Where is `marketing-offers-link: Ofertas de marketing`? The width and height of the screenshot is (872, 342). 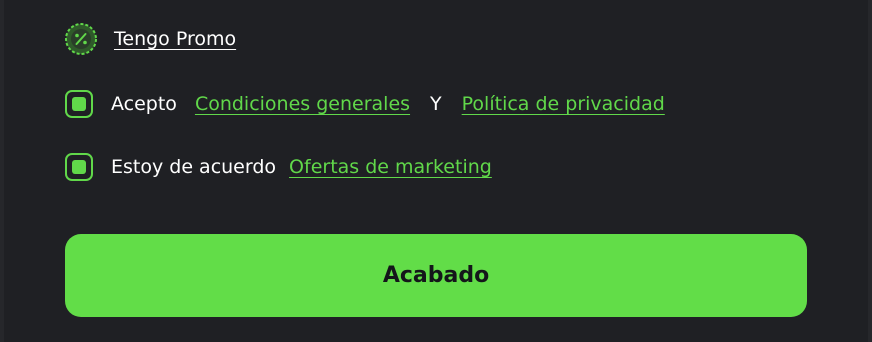 marketing-offers-link: Ofertas de marketing is located at coordinates (390, 167).